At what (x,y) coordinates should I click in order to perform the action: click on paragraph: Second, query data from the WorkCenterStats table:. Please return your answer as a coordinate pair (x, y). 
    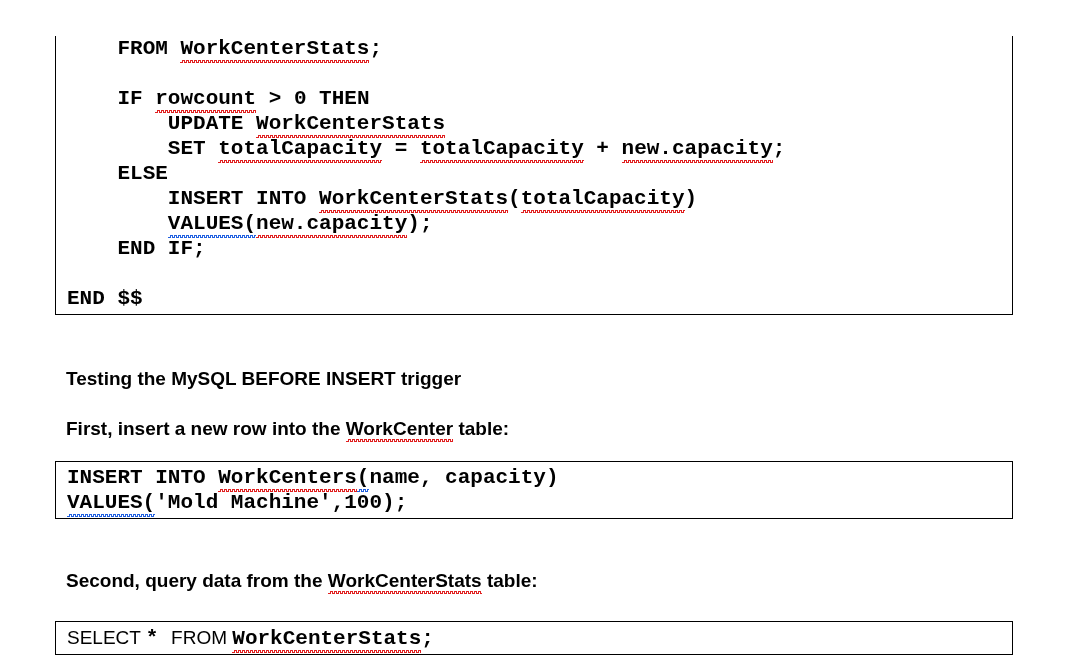
    Looking at the image, I should click on (534, 581).